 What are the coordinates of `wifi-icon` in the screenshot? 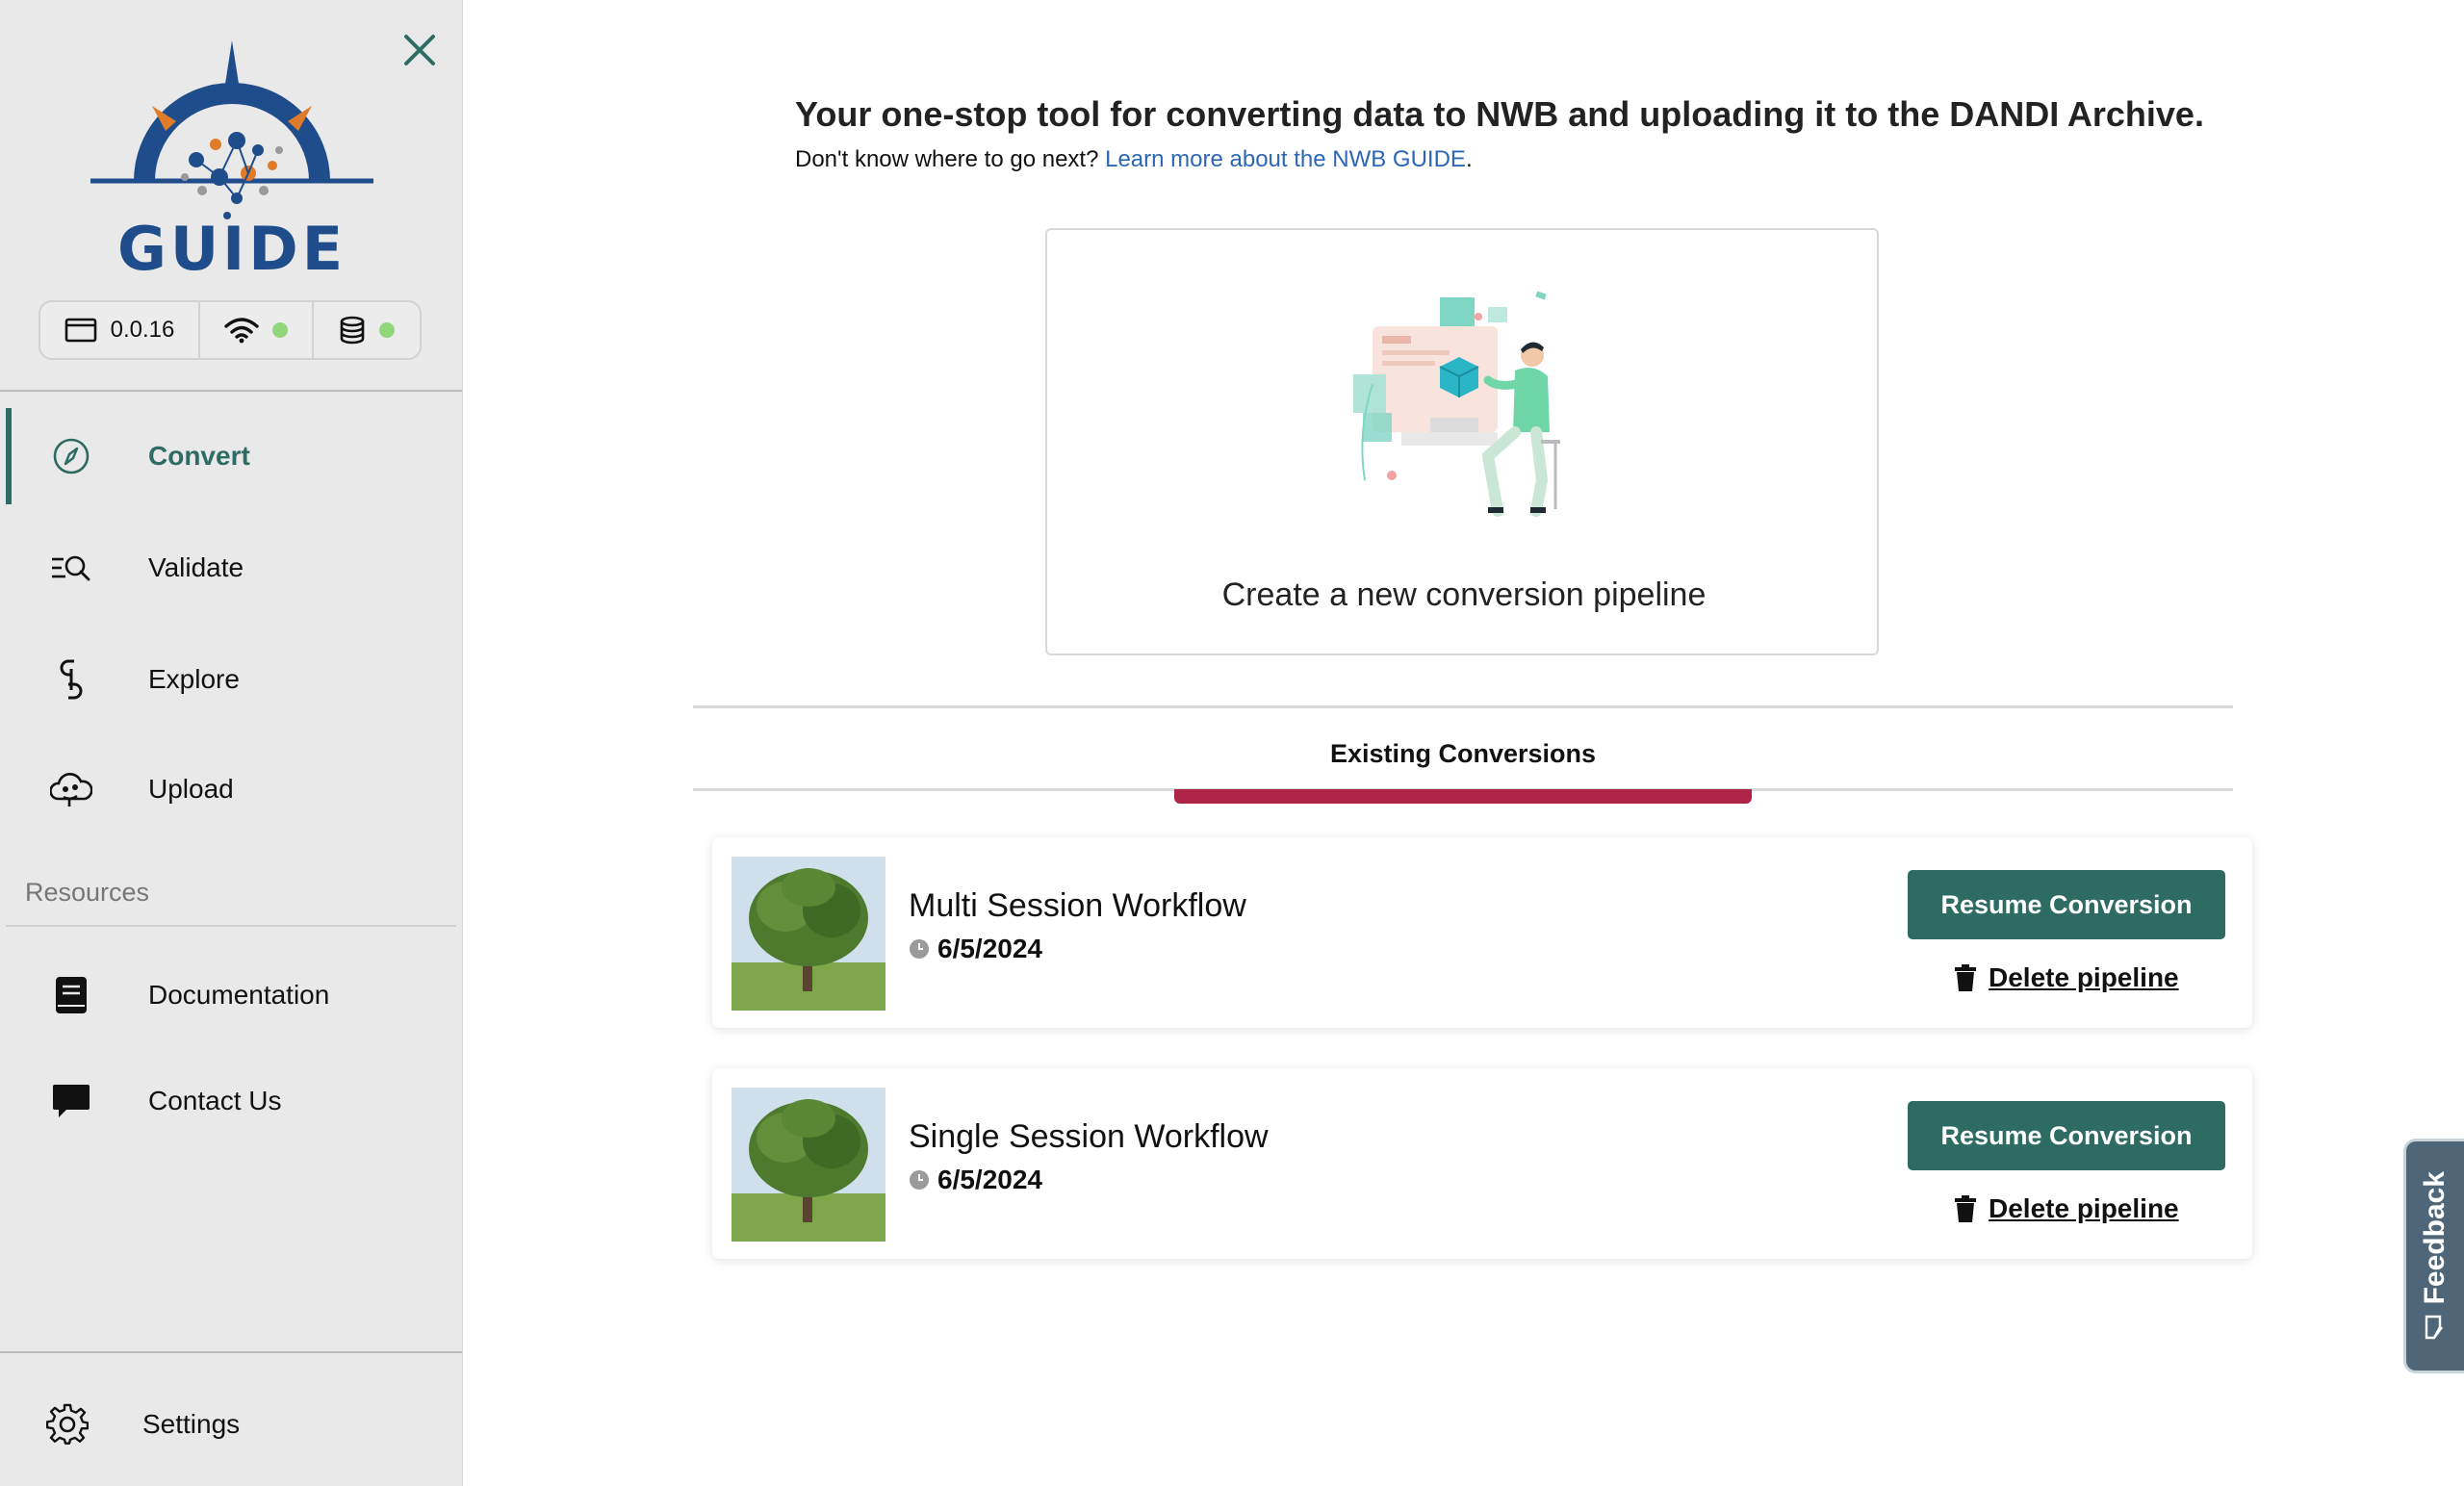 It's located at (241, 331).